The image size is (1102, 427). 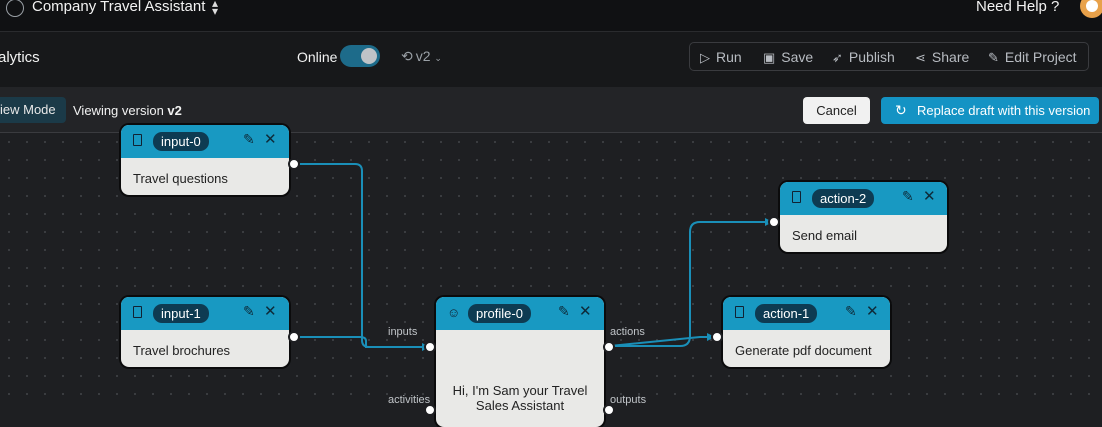 I want to click on node-id-badge: action-1, so click(x=786, y=313).